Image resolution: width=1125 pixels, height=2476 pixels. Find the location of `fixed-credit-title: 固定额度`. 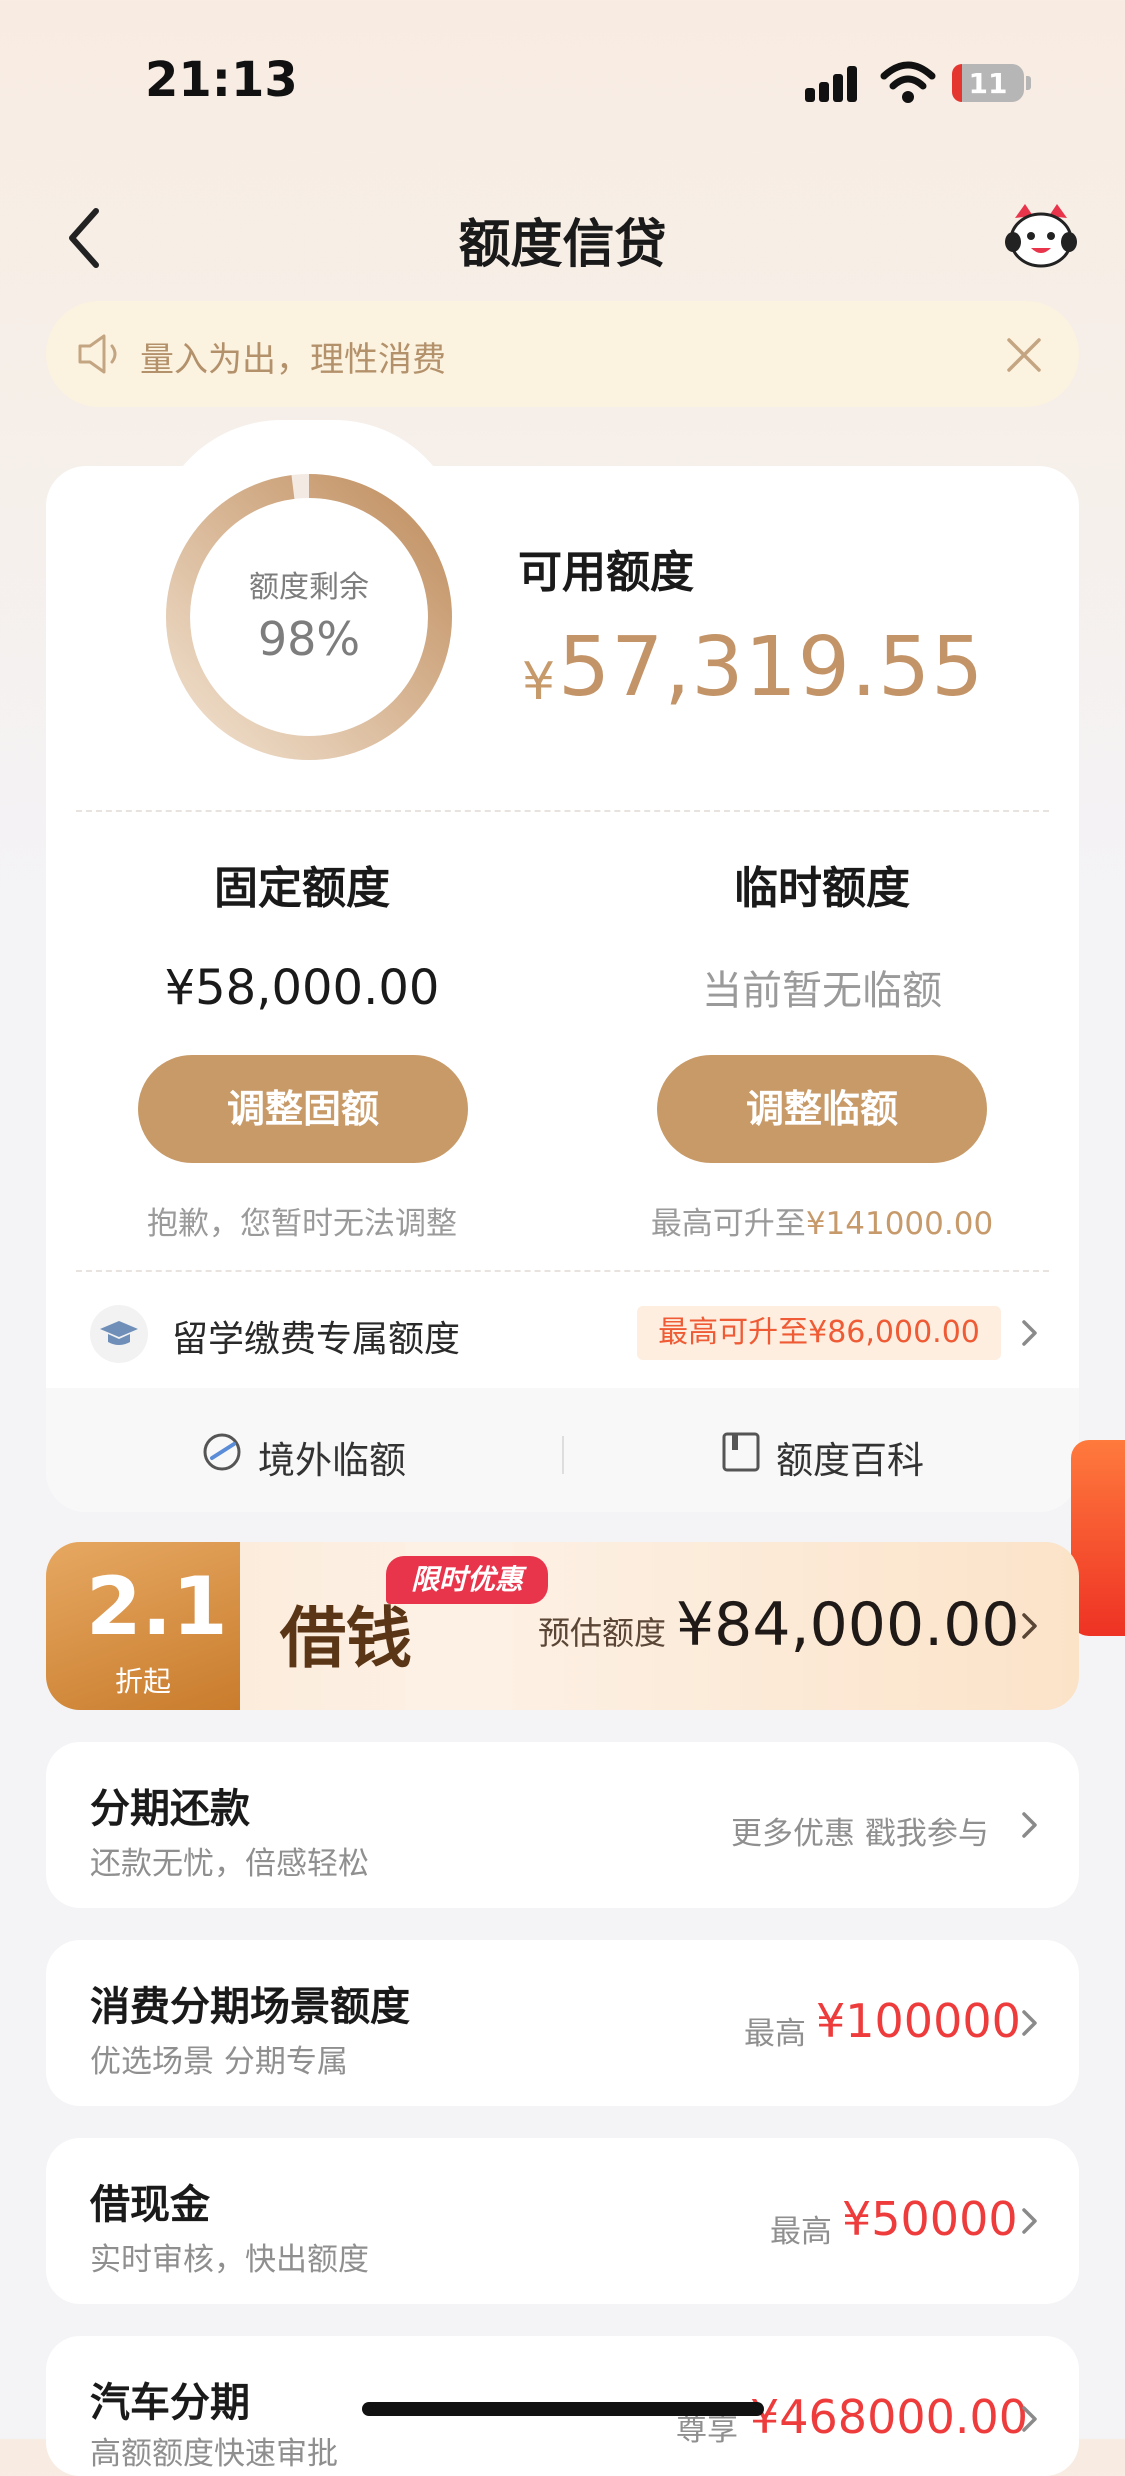

fixed-credit-title: 固定额度 is located at coordinates (302, 888).